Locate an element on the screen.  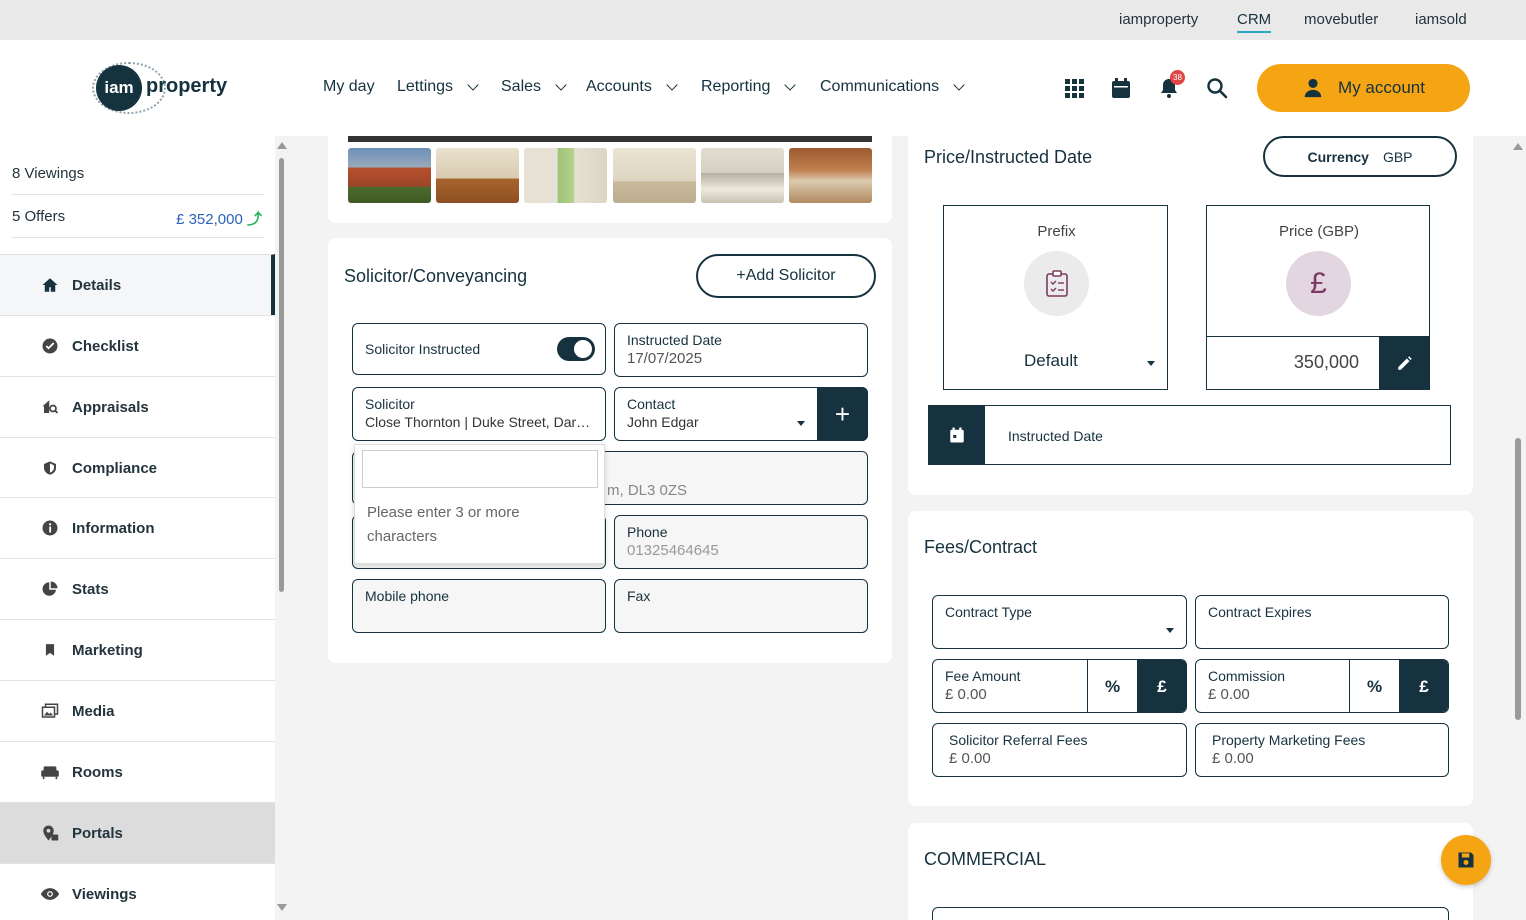
price-value: 350,000 is located at coordinates (1326, 362).